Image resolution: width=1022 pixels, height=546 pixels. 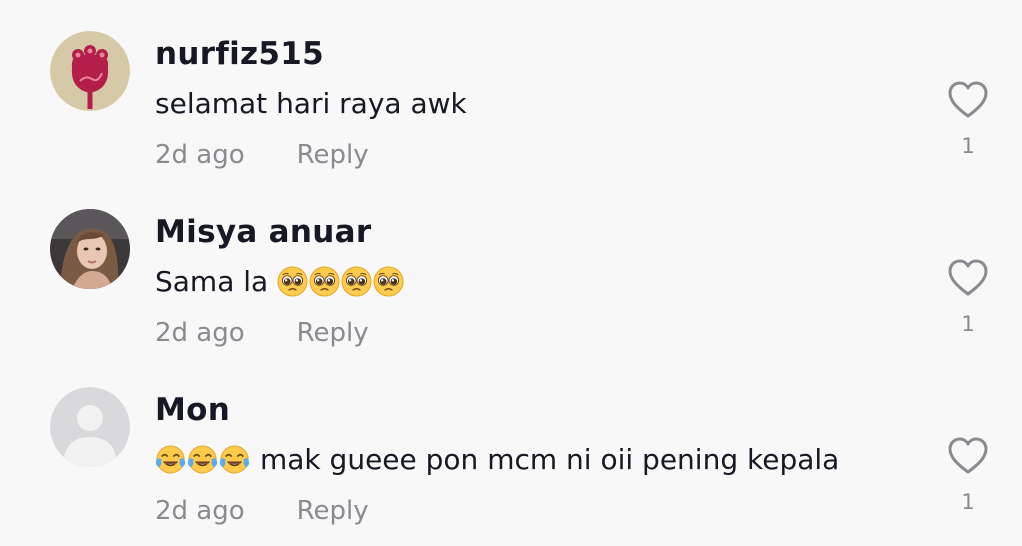 I want to click on comment-text: selamat hari raya awk, so click(x=311, y=103).